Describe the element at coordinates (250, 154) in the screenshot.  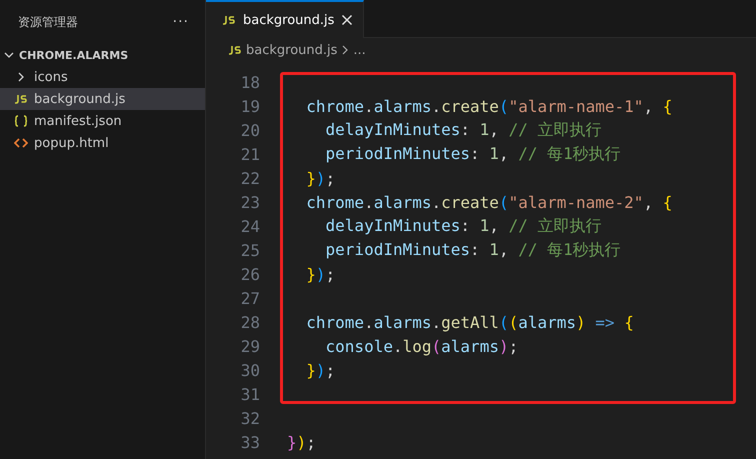
I see `line-number: 21` at that location.